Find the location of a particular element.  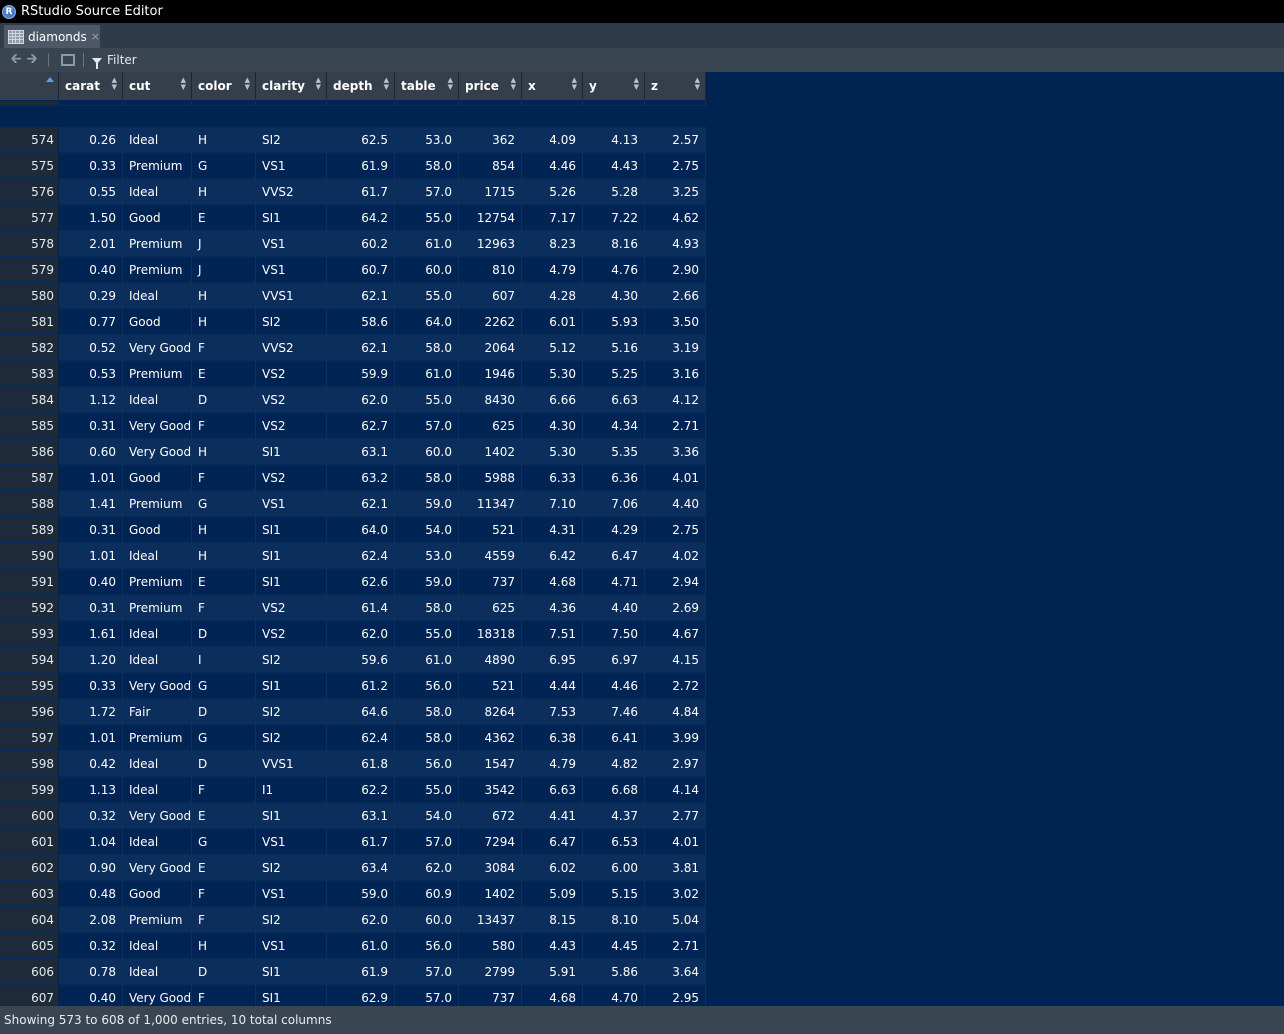

close-tab-icon: × is located at coordinates (95, 36).